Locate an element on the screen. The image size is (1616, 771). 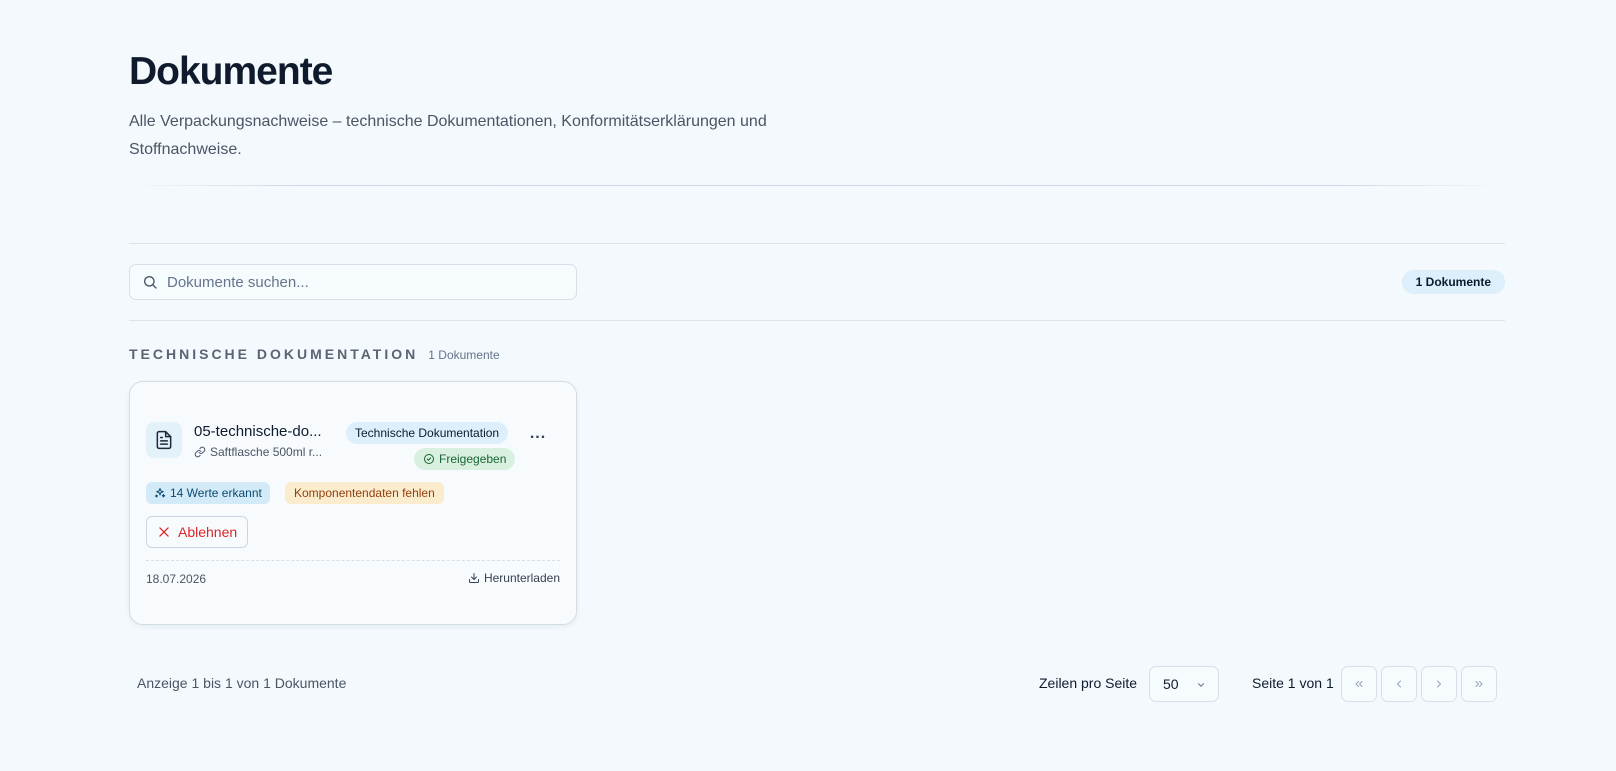
page-info: Seite 1 von 1 is located at coordinates (1293, 683).